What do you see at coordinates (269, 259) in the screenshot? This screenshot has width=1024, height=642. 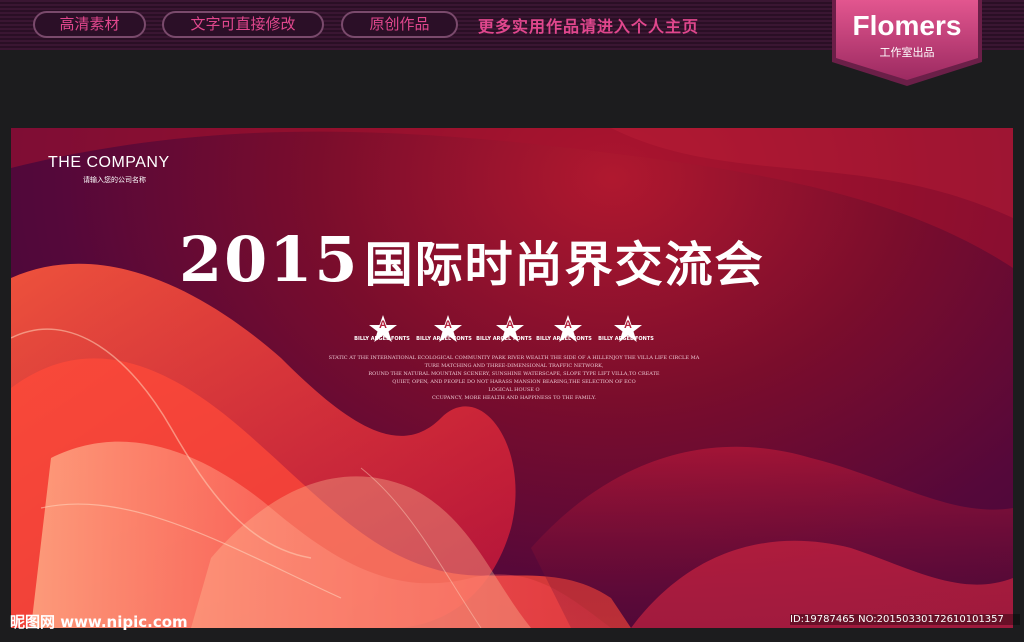 I see `headline-year: 2015` at bounding box center [269, 259].